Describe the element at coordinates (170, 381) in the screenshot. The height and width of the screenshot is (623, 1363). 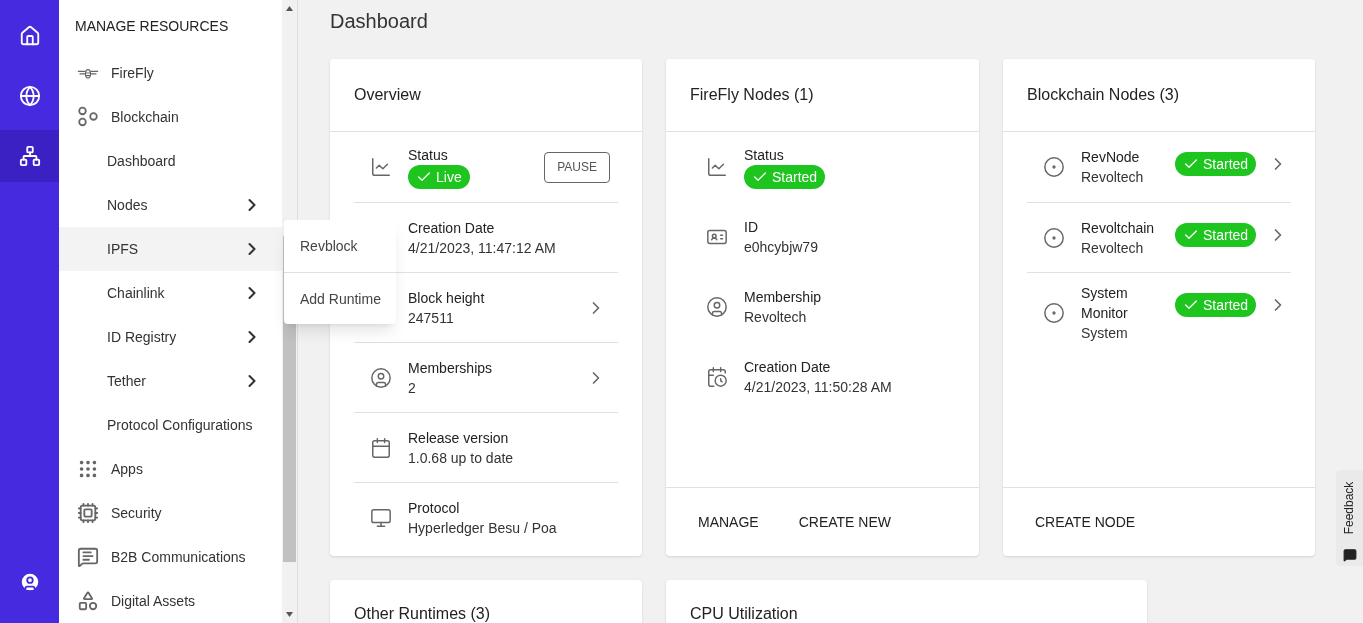
I see `sidebar-subitem: Tether` at that location.